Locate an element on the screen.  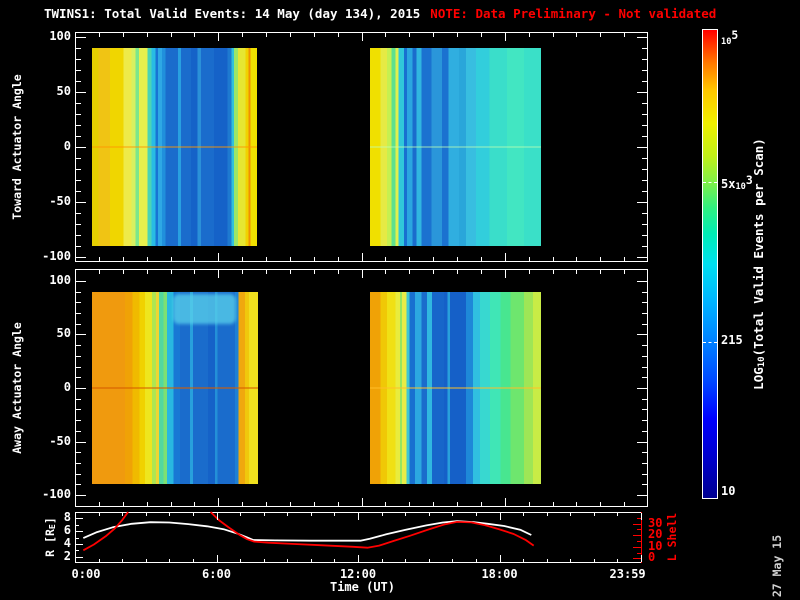
preliminary-note: NOTE: Data Preliminary - Not validated is located at coordinates (573, 13).